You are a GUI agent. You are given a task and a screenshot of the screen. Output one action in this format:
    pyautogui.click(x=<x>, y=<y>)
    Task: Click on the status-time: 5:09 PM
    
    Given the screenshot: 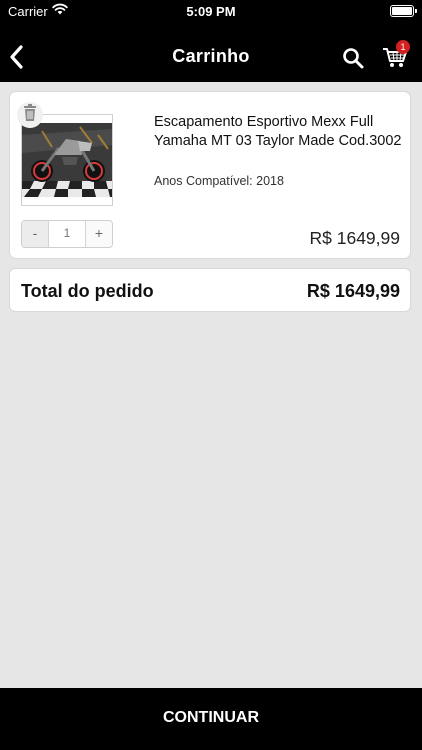 What is the action you would take?
    pyautogui.click(x=211, y=11)
    